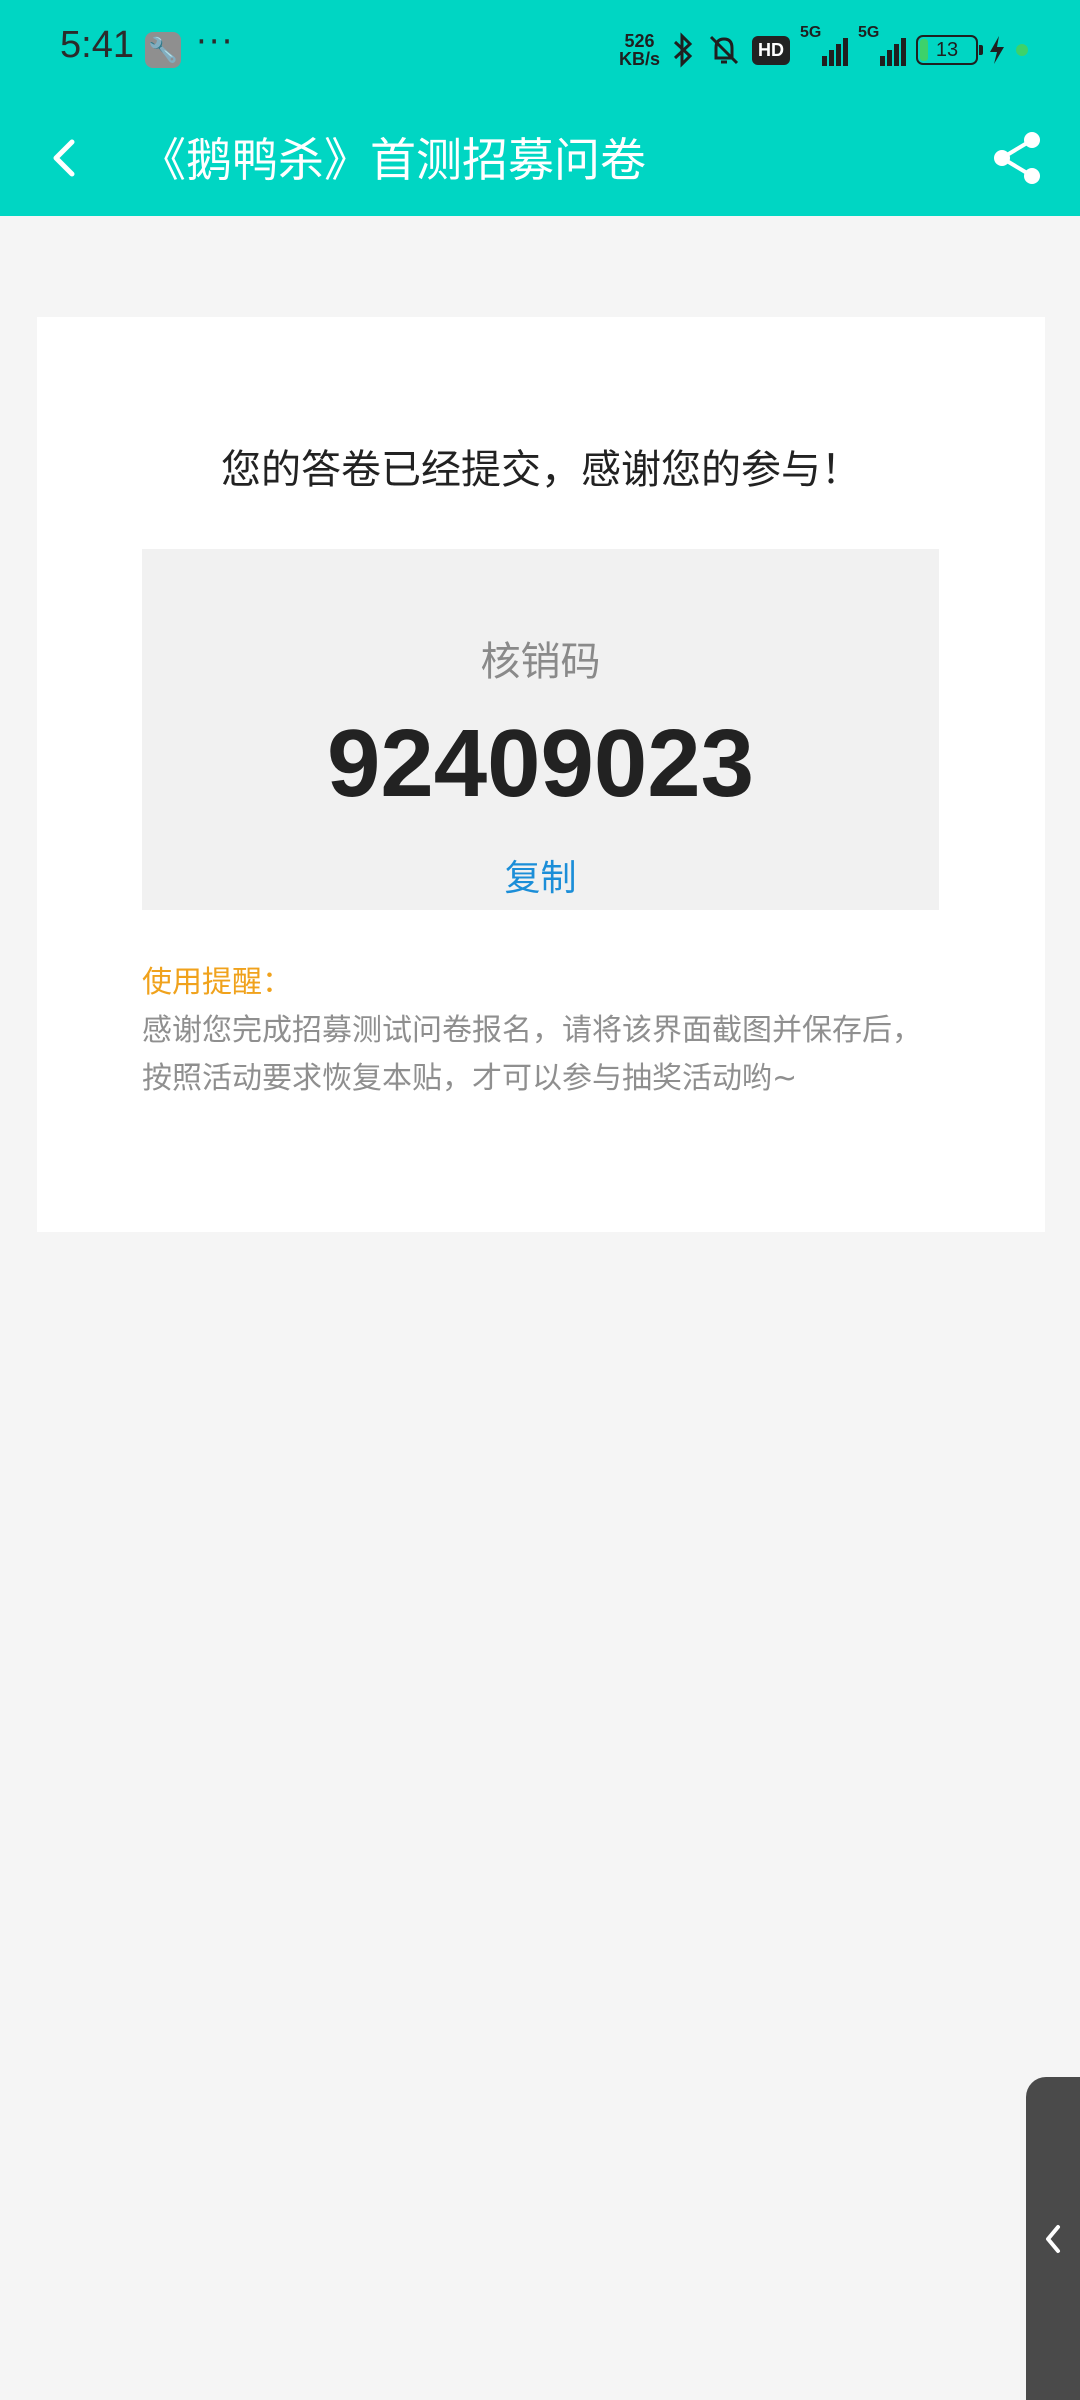  I want to click on code-label: 核销码, so click(540, 662).